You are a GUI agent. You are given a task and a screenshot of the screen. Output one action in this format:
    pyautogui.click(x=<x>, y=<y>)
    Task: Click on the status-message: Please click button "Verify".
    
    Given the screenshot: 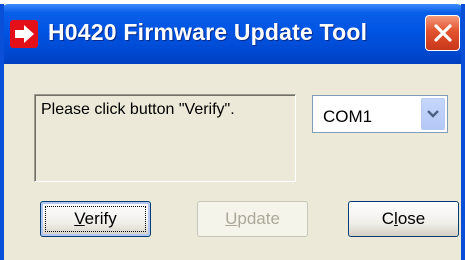 What is the action you would take?
    pyautogui.click(x=138, y=109)
    